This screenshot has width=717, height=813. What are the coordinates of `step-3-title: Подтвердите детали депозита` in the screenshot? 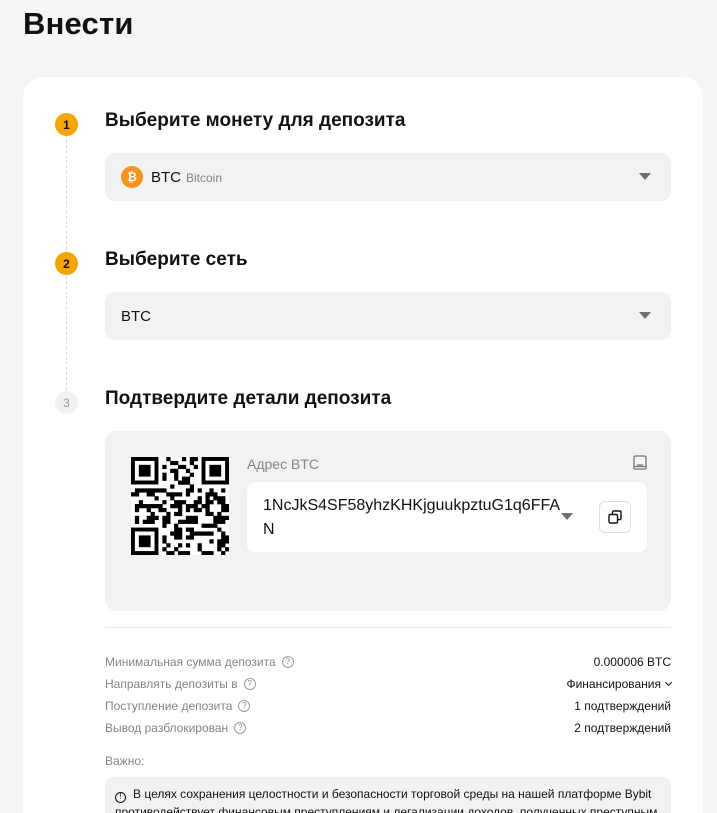 It's located at (248, 398).